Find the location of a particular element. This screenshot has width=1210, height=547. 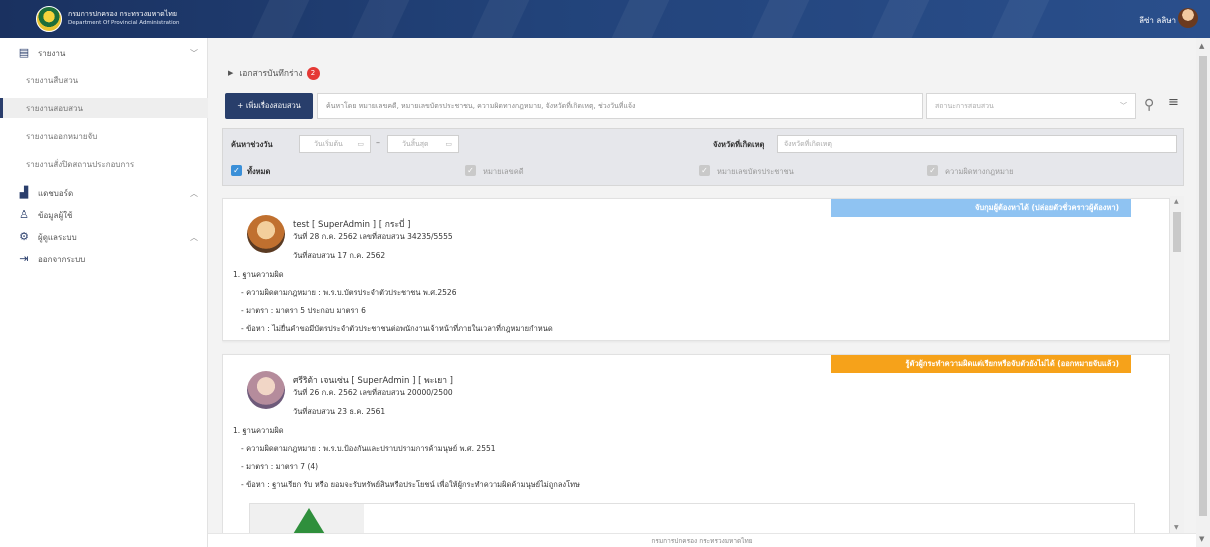

sidebar-group-label: แดชบอร์ด is located at coordinates (56, 193).